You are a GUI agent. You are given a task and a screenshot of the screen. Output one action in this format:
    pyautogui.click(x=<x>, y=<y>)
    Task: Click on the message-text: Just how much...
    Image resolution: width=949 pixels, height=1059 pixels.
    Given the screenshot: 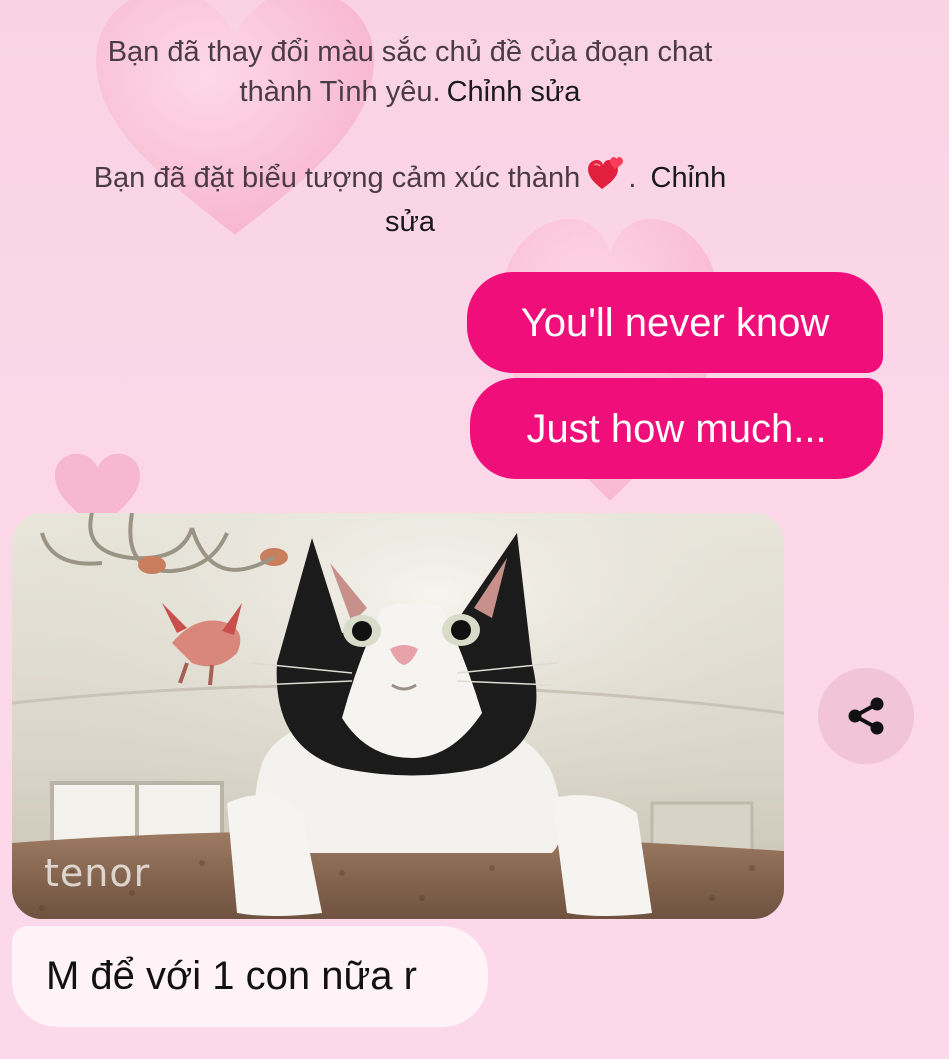 What is the action you would take?
    pyautogui.click(x=676, y=428)
    